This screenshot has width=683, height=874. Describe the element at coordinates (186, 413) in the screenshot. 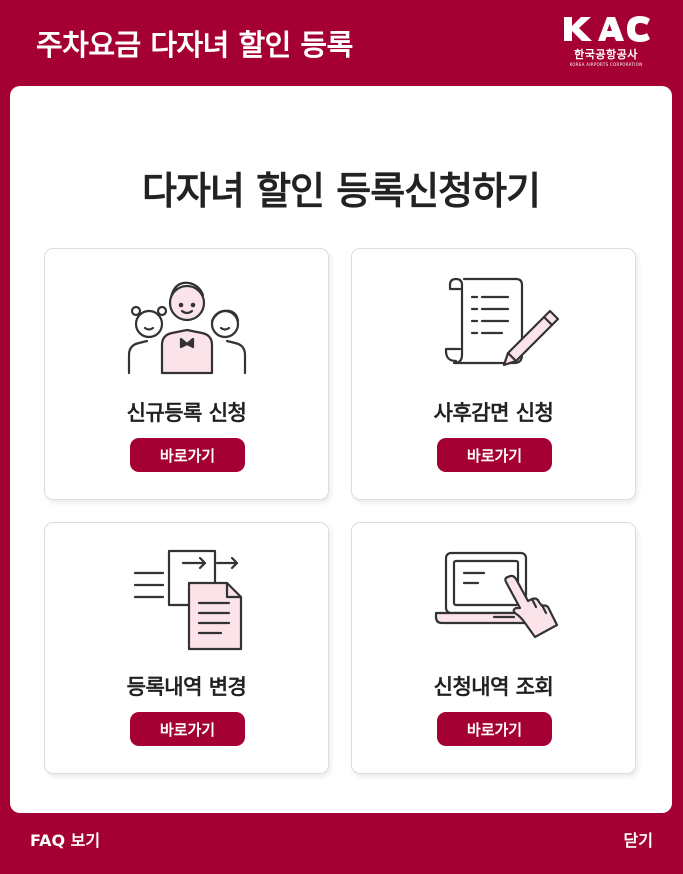

I see `card-label: 신규등록 신청` at that location.